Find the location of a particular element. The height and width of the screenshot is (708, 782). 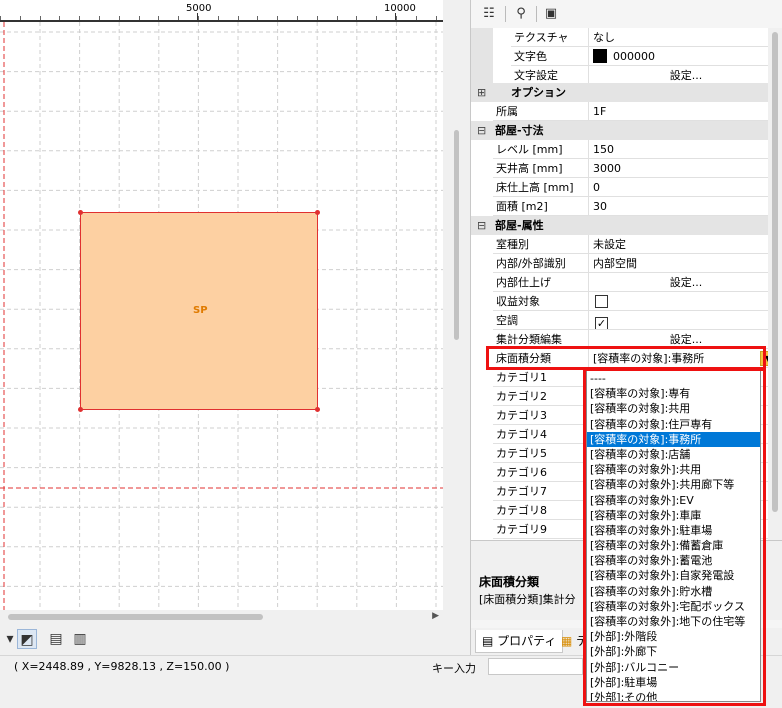

property-value: 30 is located at coordinates (685, 206).